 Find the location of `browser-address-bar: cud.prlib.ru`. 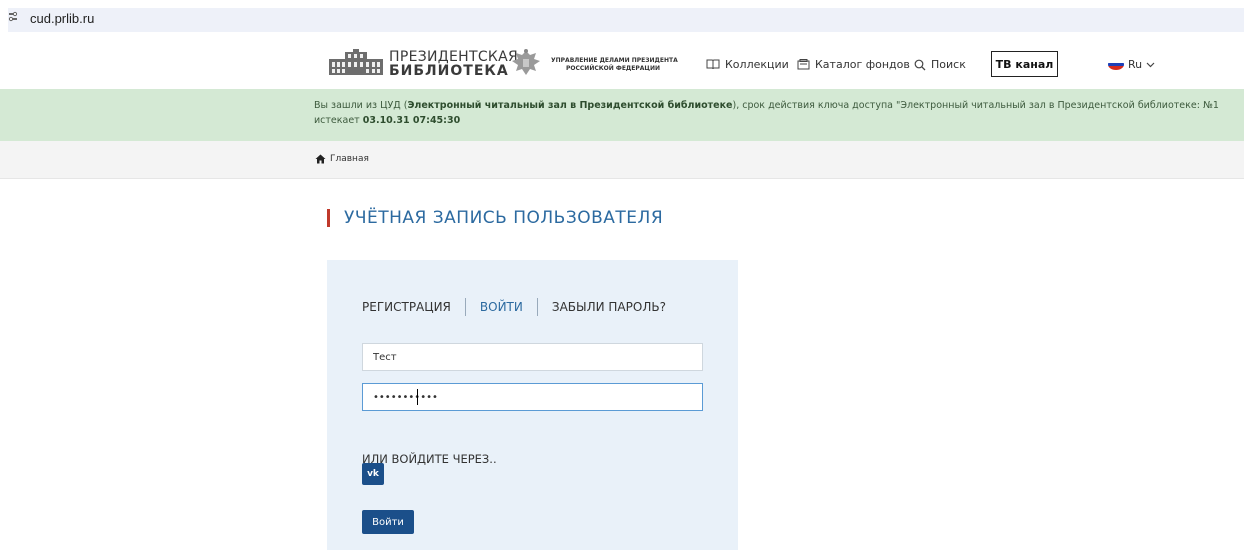

browser-address-bar: cud.prlib.ru is located at coordinates (622, 17).